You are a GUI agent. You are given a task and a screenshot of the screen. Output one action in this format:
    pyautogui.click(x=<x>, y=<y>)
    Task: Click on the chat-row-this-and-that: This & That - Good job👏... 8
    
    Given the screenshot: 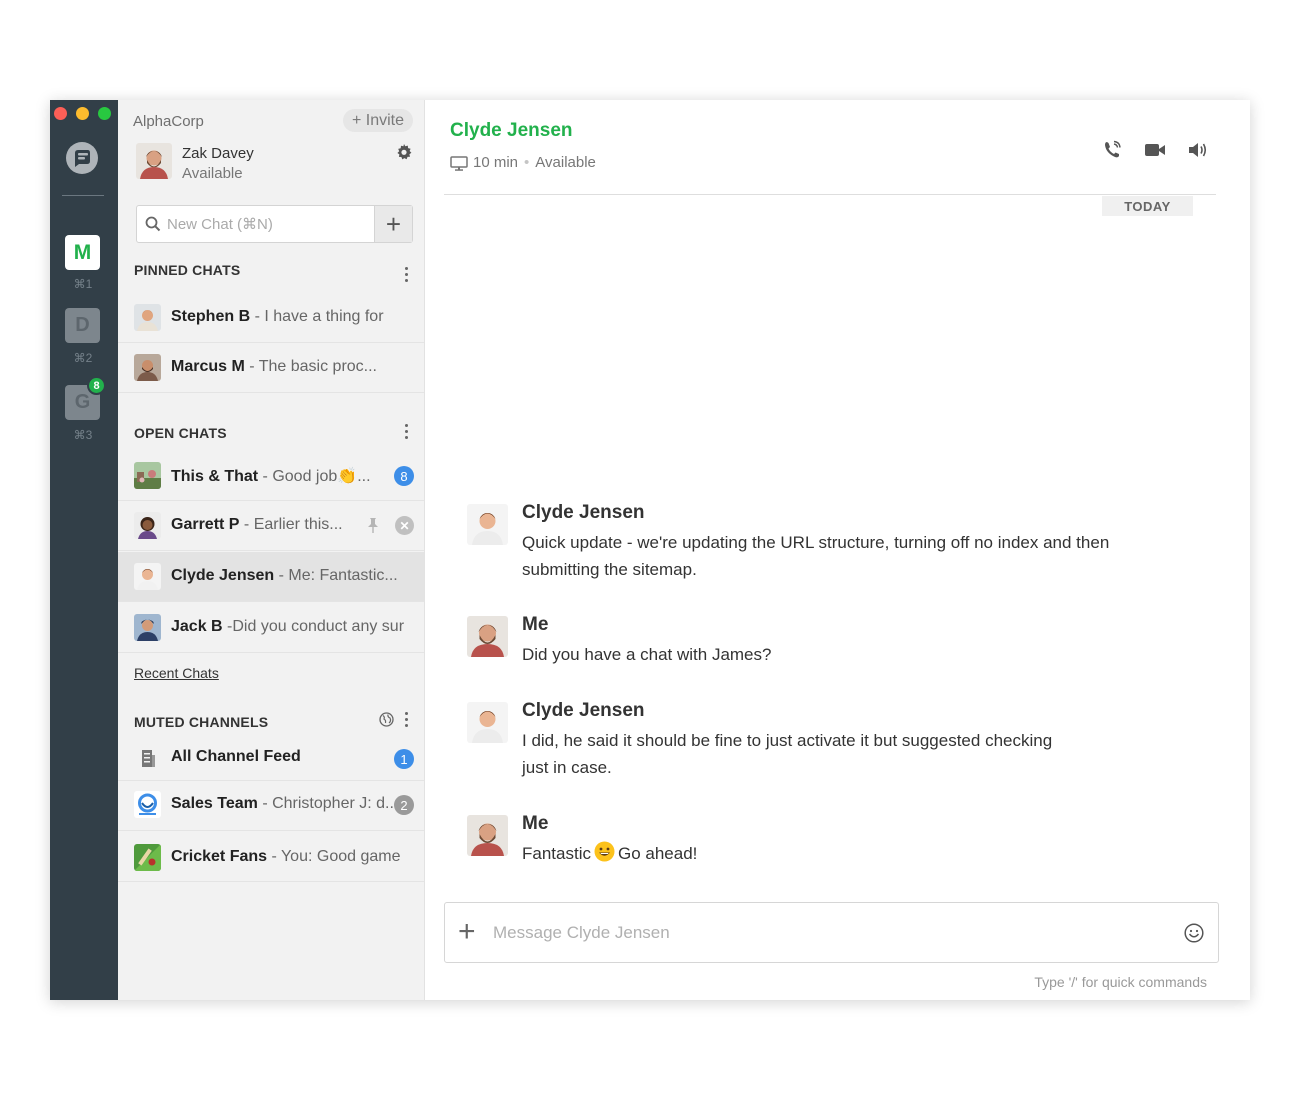 What is the action you would take?
    pyautogui.click(x=271, y=476)
    